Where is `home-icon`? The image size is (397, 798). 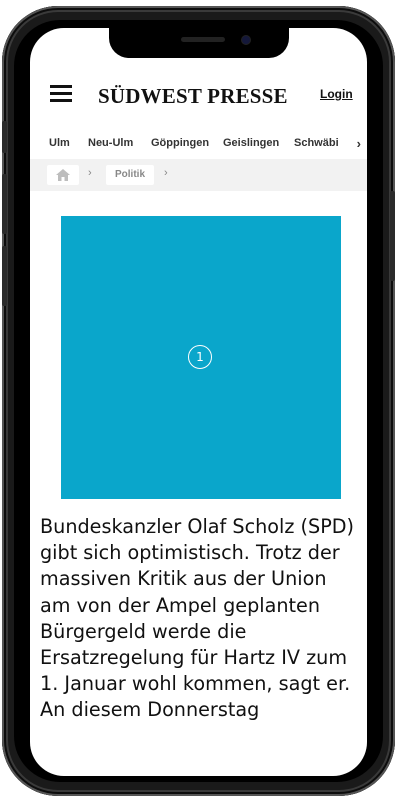
home-icon is located at coordinates (63, 175).